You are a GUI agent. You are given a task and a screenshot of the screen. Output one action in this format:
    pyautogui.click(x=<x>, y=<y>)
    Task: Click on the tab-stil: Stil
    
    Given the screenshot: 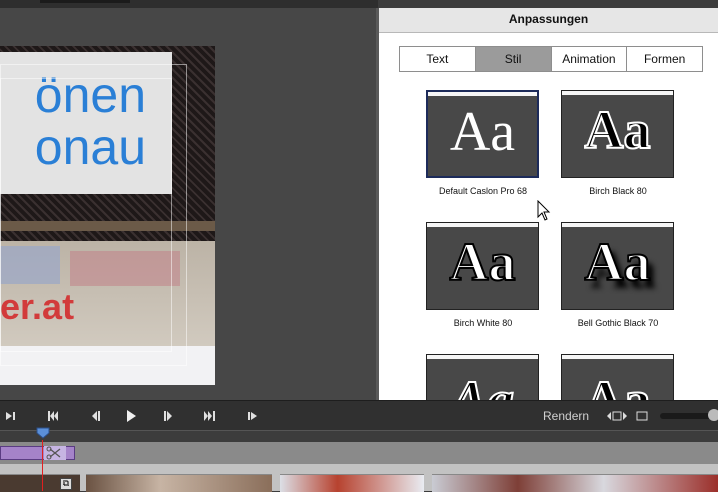 What is the action you would take?
    pyautogui.click(x=513, y=59)
    